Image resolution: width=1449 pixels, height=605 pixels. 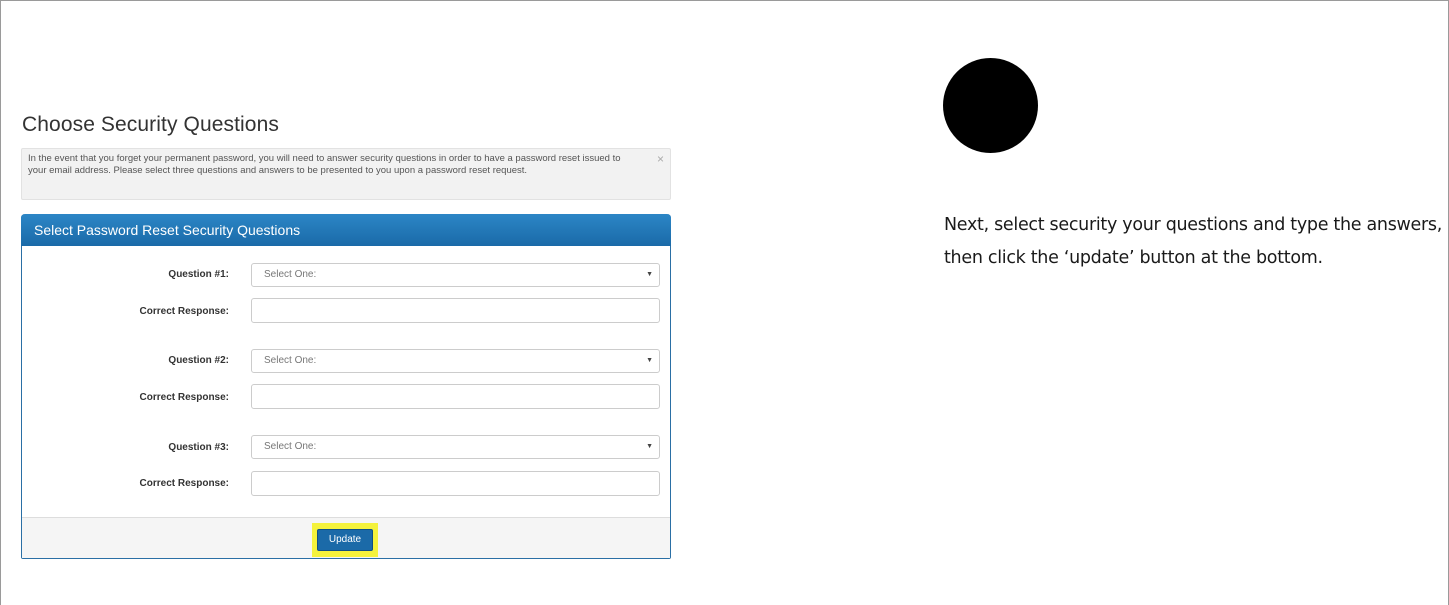 I want to click on question-2-label: Question #2:, so click(x=198, y=360).